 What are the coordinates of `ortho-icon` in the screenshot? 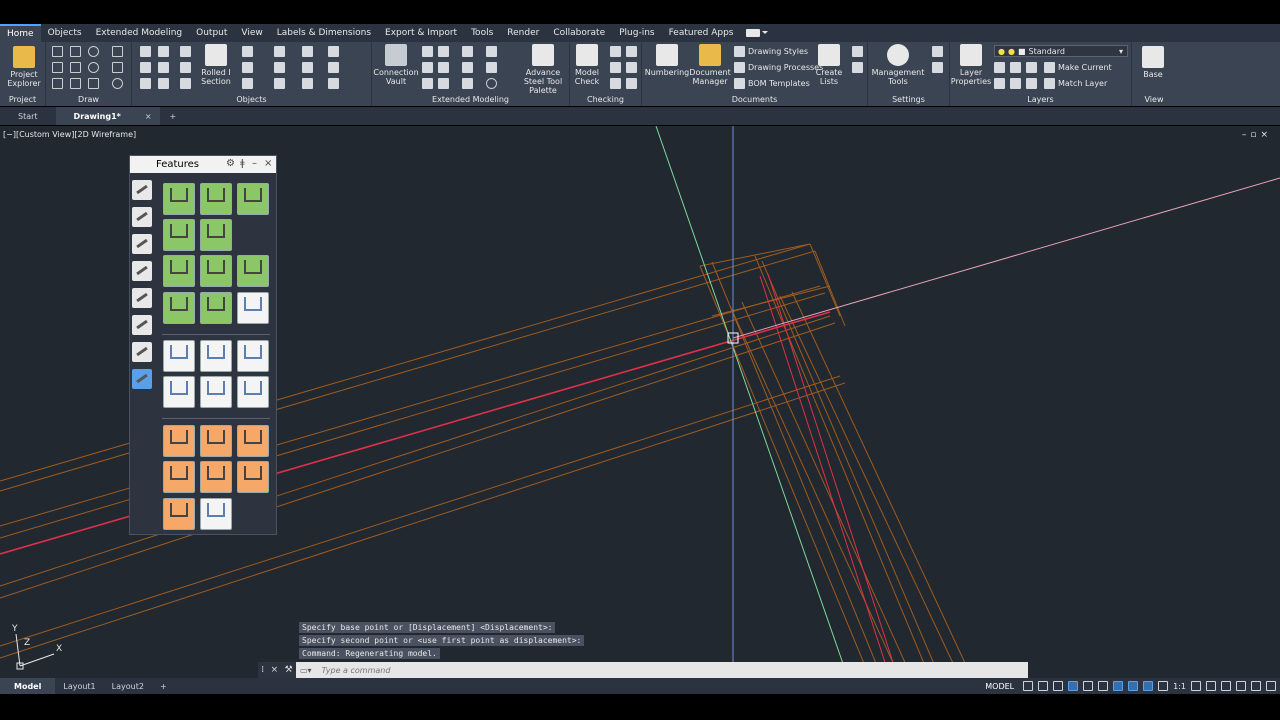 It's located at (1073, 686).